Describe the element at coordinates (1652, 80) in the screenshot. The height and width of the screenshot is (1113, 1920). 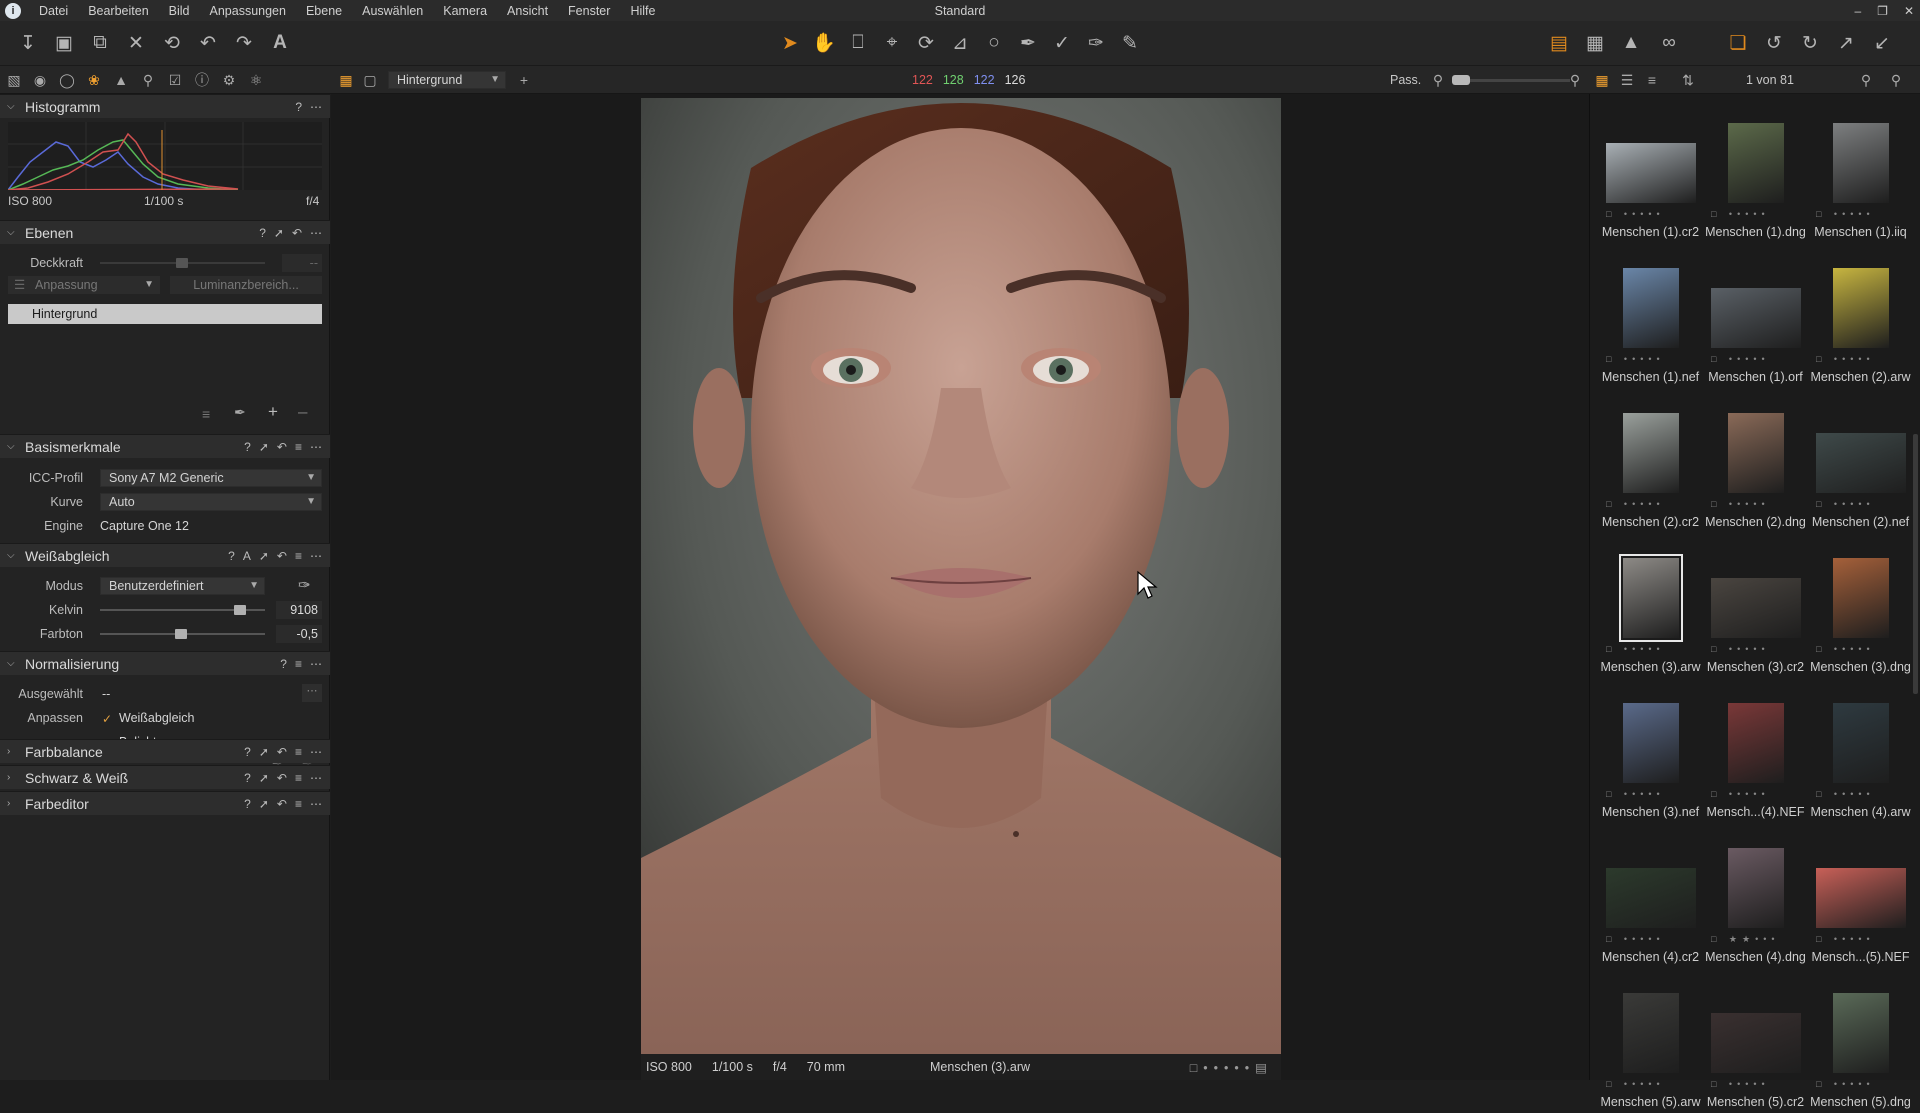
I see `browser-details-icon: ≡` at that location.